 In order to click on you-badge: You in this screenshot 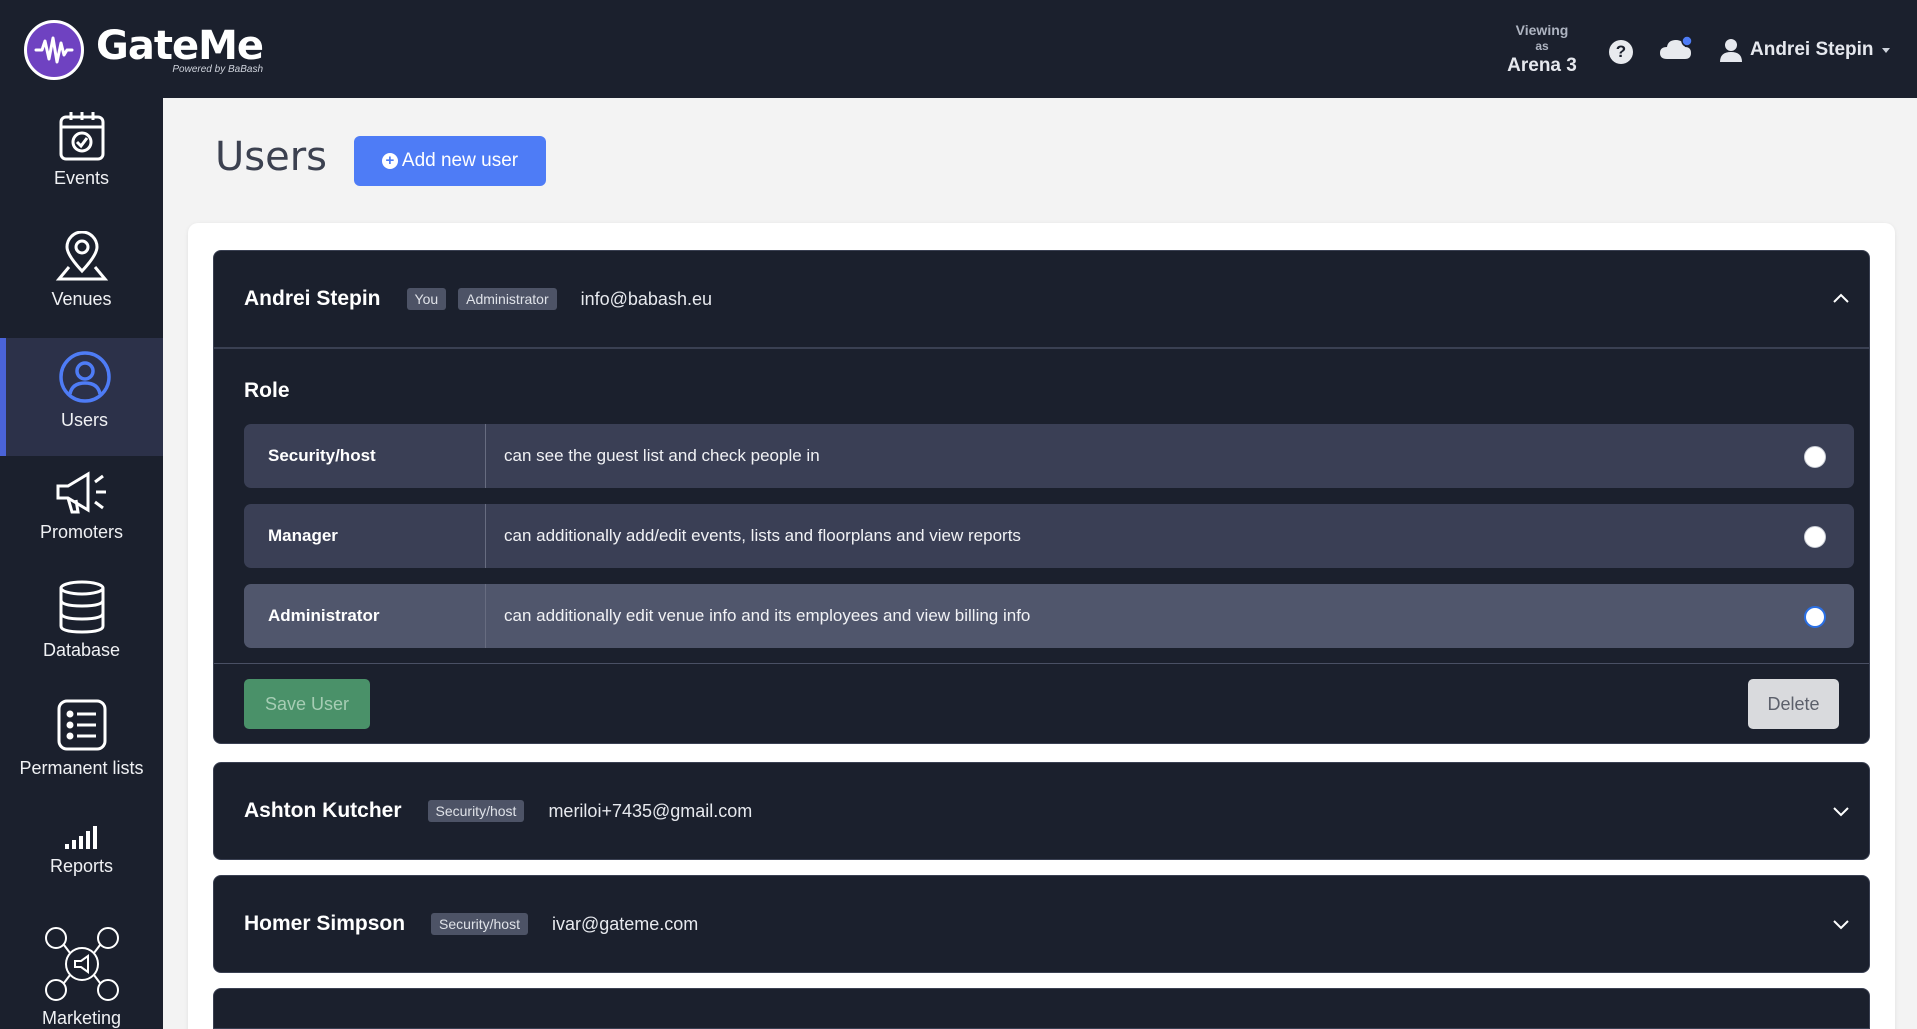, I will do `click(426, 299)`.